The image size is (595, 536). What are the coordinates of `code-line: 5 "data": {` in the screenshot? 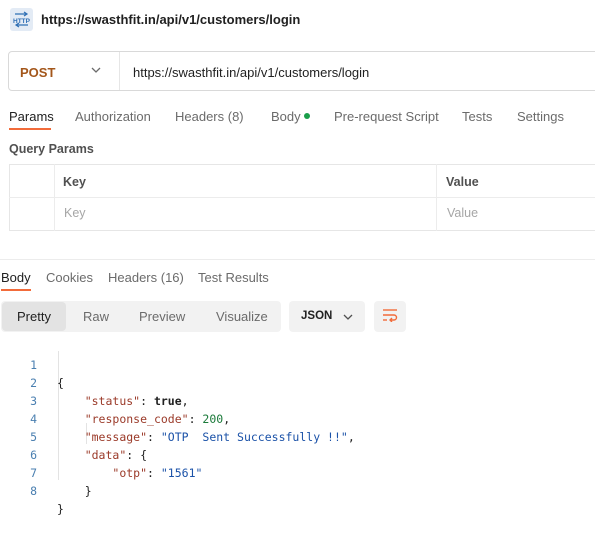 It's located at (73, 436).